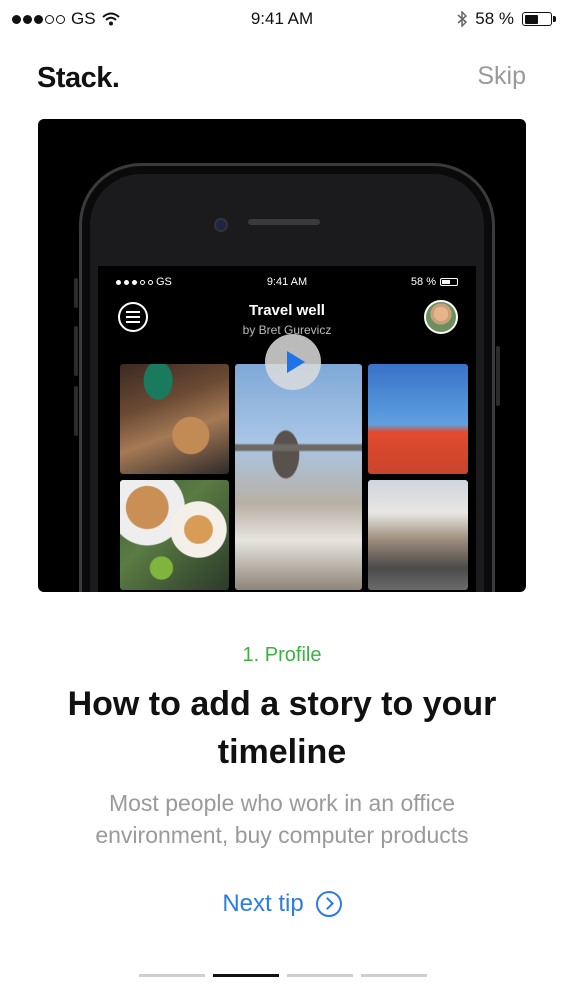 Image resolution: width=564 pixels, height=1004 pixels. Describe the element at coordinates (174, 419) in the screenshot. I see `photo-tile-cafe` at that location.